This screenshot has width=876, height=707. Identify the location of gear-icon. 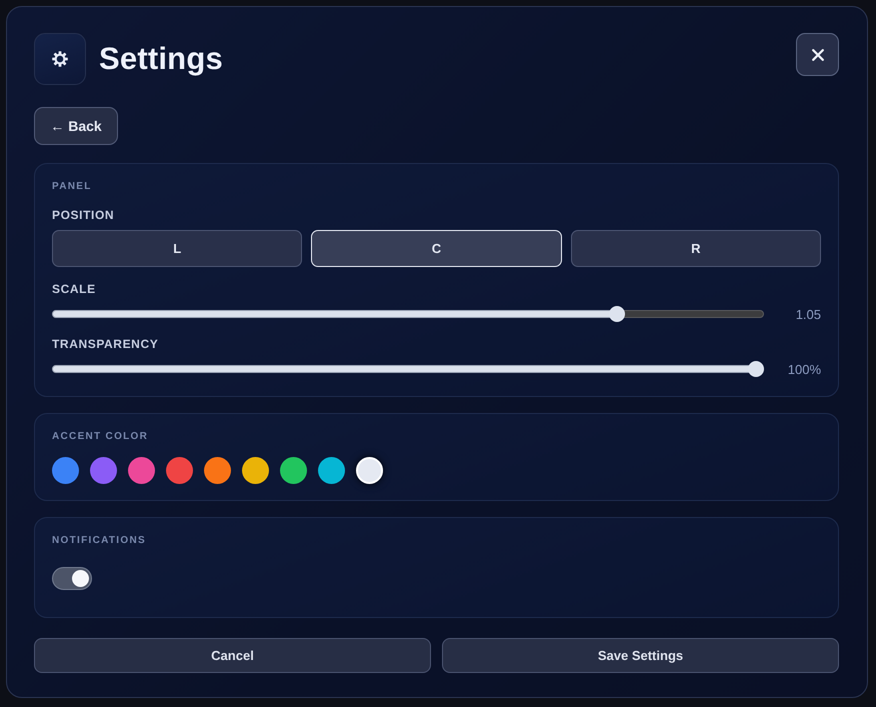
(60, 59).